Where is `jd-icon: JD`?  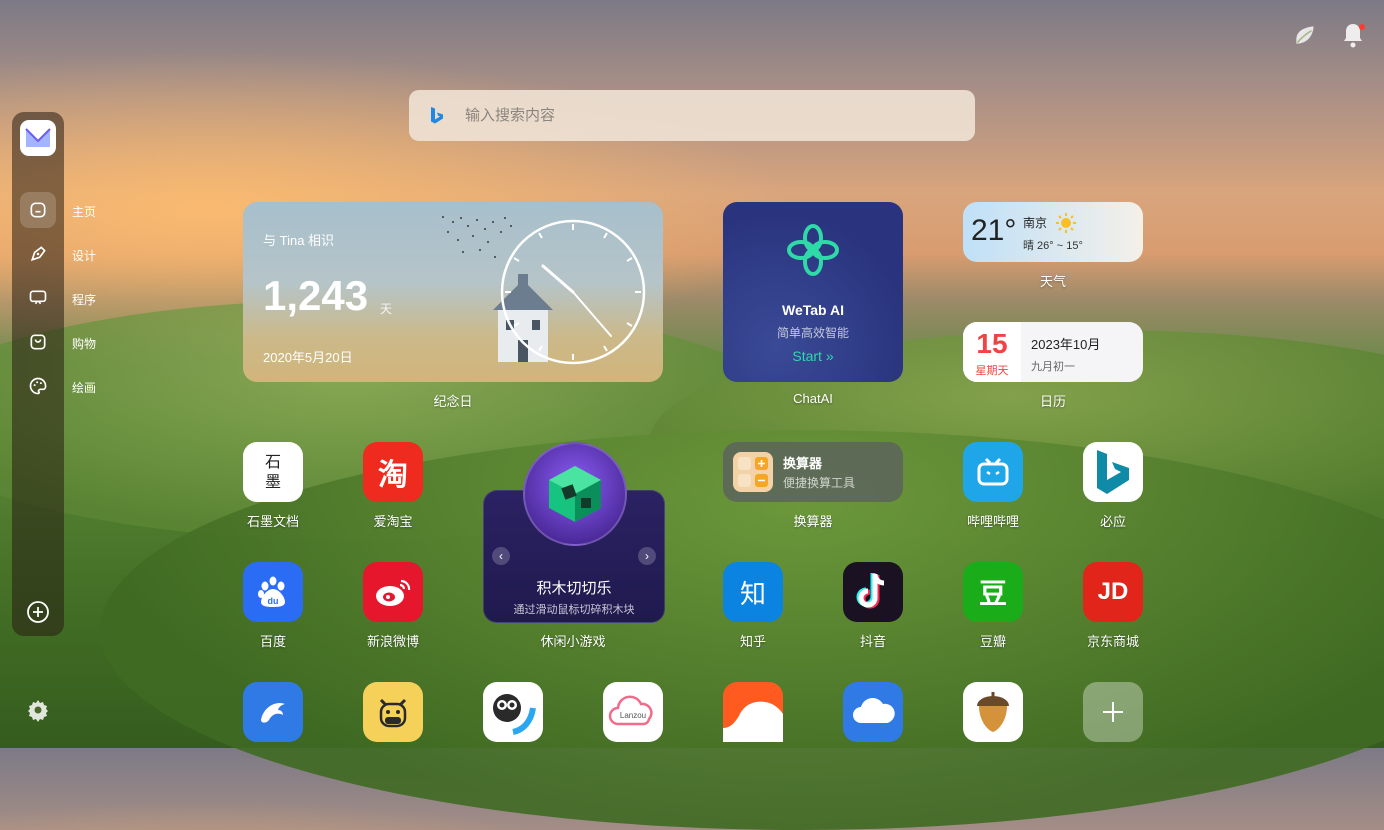
jd-icon: JD is located at coordinates (1113, 591).